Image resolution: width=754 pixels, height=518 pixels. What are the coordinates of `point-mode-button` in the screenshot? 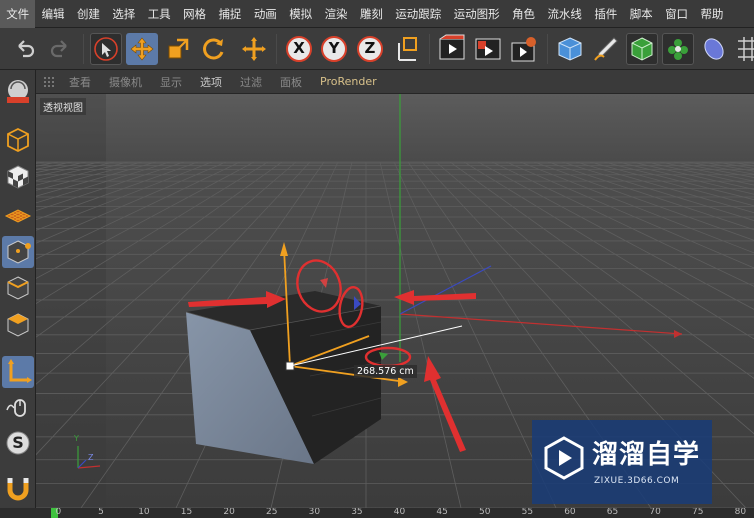 It's located at (18, 252).